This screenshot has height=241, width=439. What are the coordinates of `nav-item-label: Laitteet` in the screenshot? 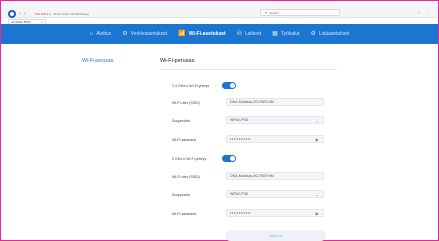 It's located at (253, 34).